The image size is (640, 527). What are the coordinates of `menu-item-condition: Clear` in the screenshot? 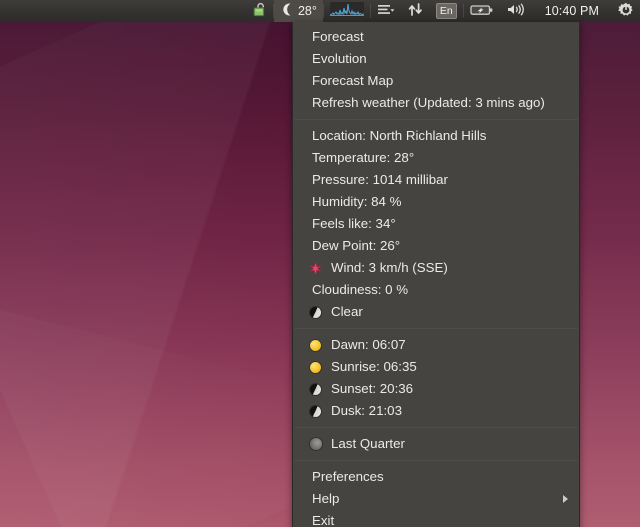 It's located at (436, 312).